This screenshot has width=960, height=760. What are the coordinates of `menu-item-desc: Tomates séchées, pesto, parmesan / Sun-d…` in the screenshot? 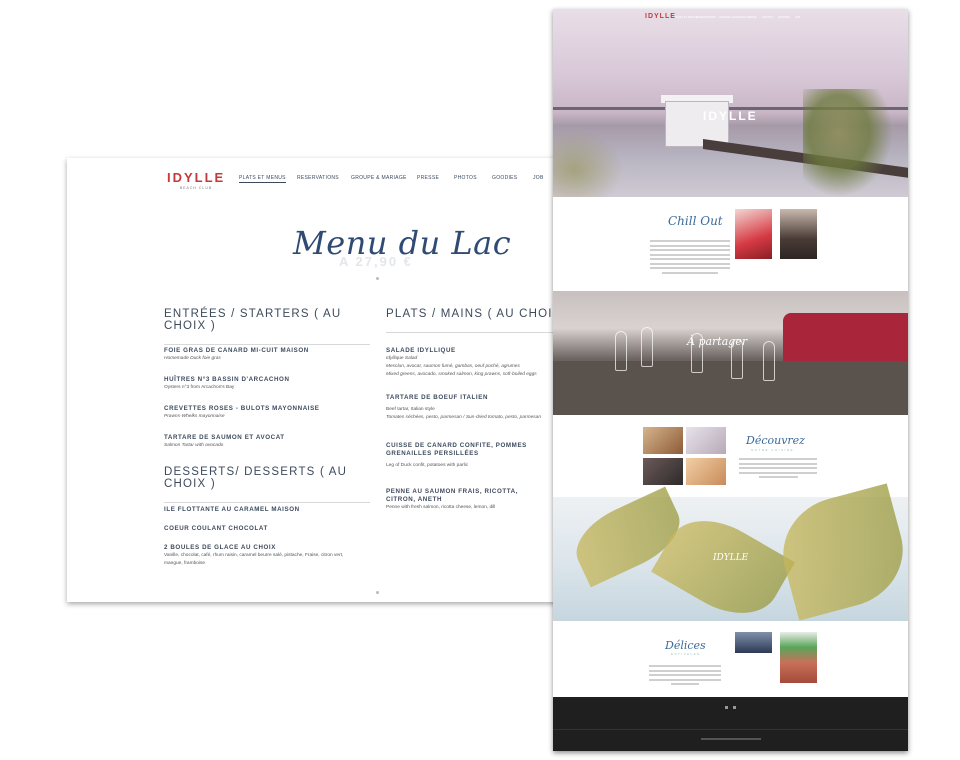 It's located at (464, 417).